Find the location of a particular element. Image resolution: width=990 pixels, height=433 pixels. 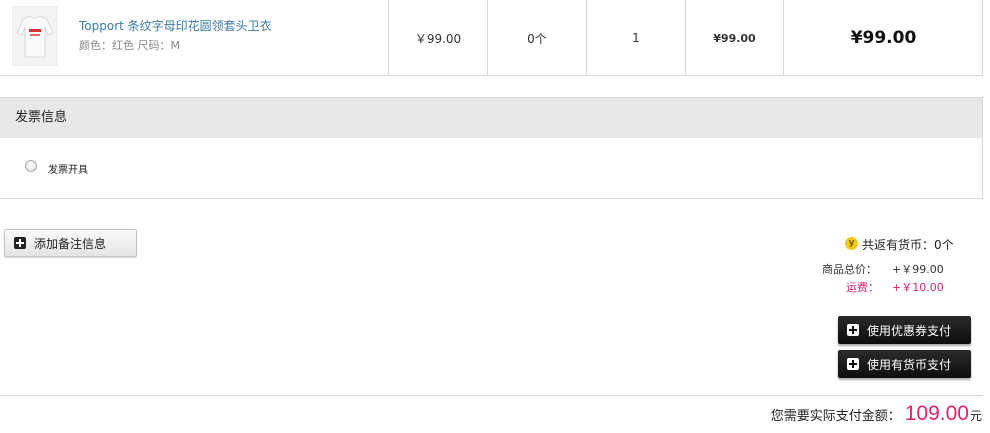

payment-amount: 109.00 is located at coordinates (936, 413).